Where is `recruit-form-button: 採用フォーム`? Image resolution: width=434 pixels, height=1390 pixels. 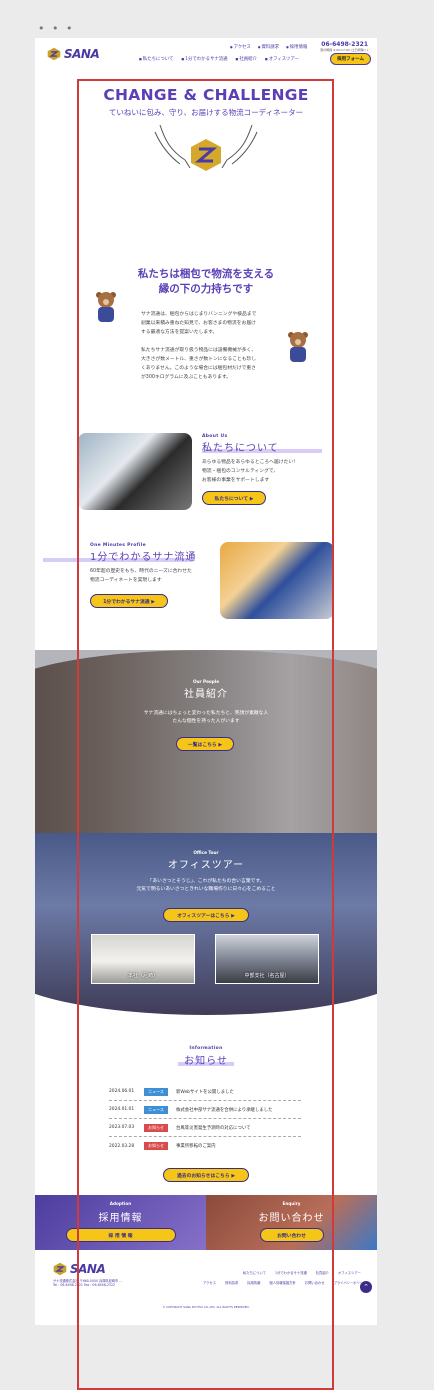 recruit-form-button: 採用フォーム is located at coordinates (350, 59).